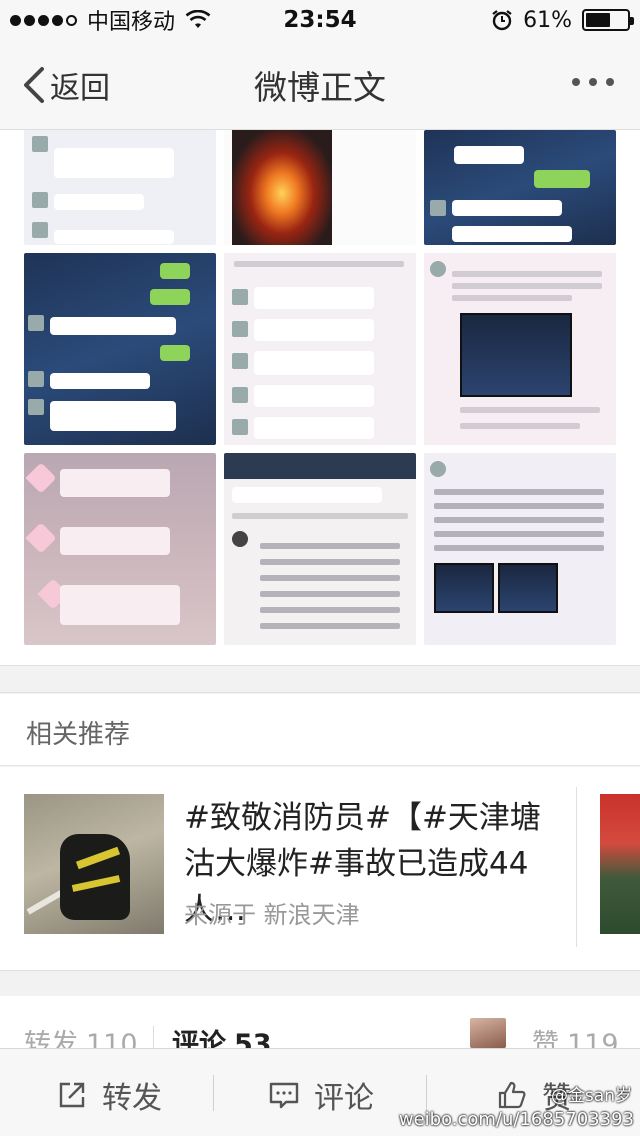 This screenshot has height=1136, width=640. What do you see at coordinates (320, 679) in the screenshot?
I see `section-divider` at bounding box center [320, 679].